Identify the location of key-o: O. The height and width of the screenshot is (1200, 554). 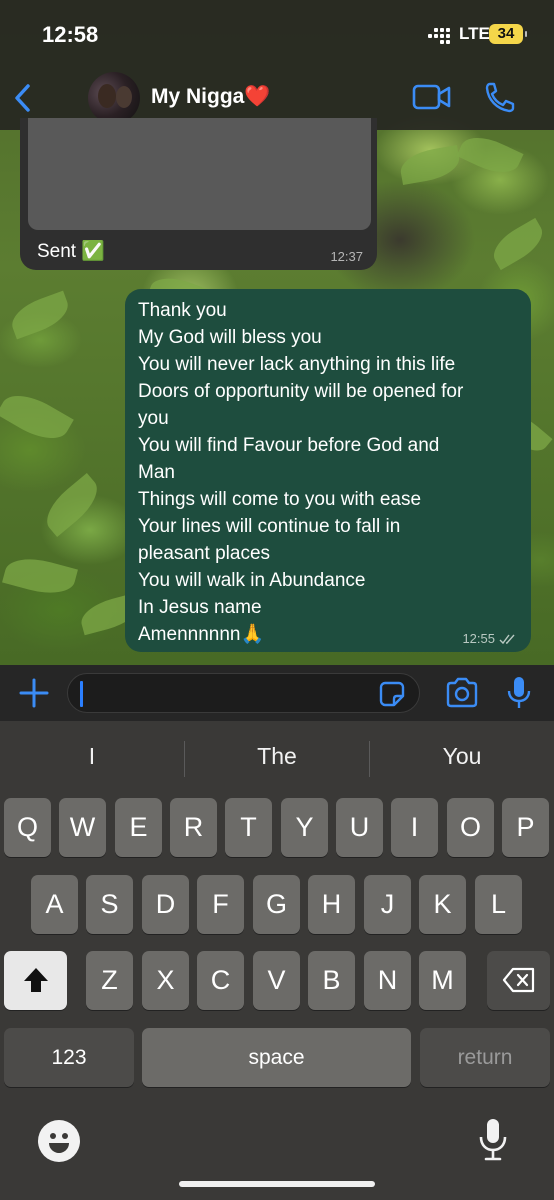
(470, 827).